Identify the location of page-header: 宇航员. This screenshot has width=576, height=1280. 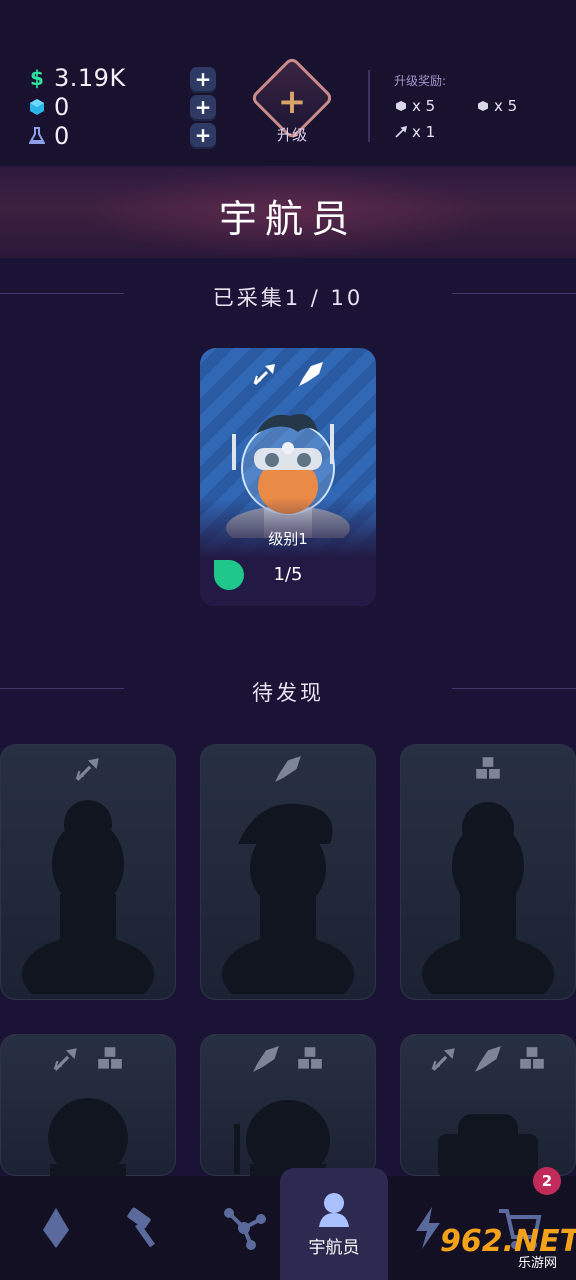
(288, 212).